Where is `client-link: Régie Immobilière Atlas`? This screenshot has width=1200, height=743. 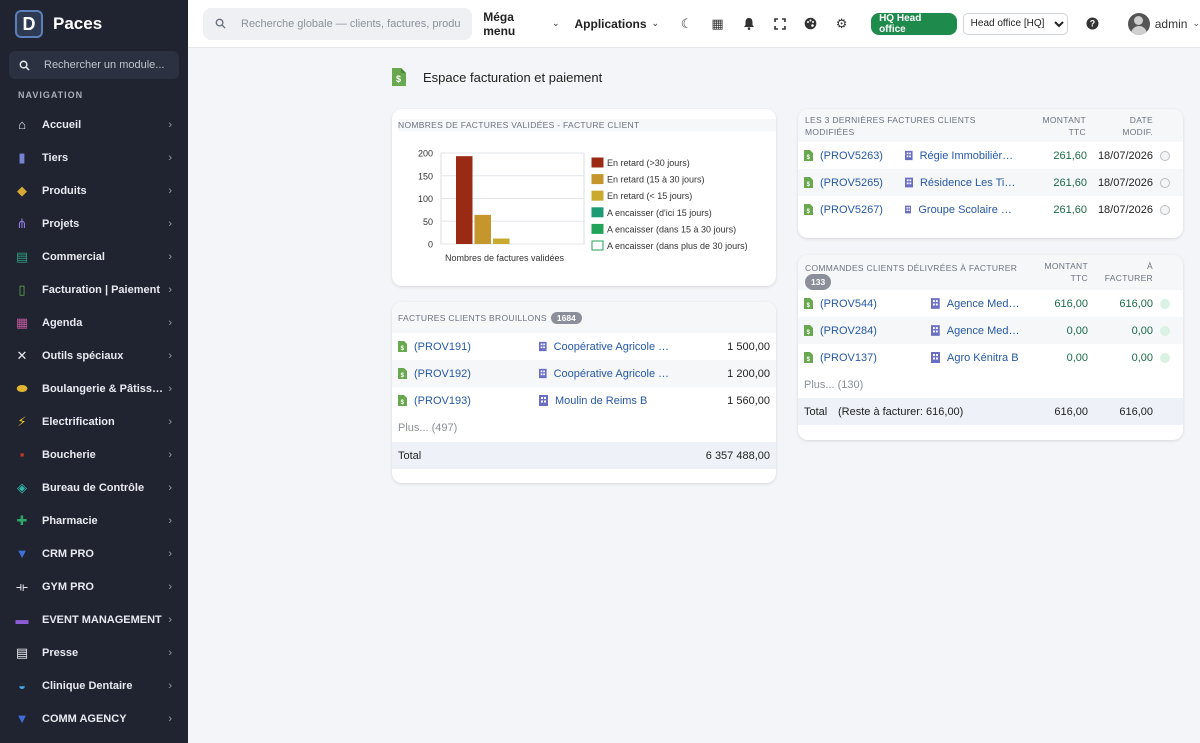 client-link: Régie Immobilière Atlas is located at coordinates (968, 156).